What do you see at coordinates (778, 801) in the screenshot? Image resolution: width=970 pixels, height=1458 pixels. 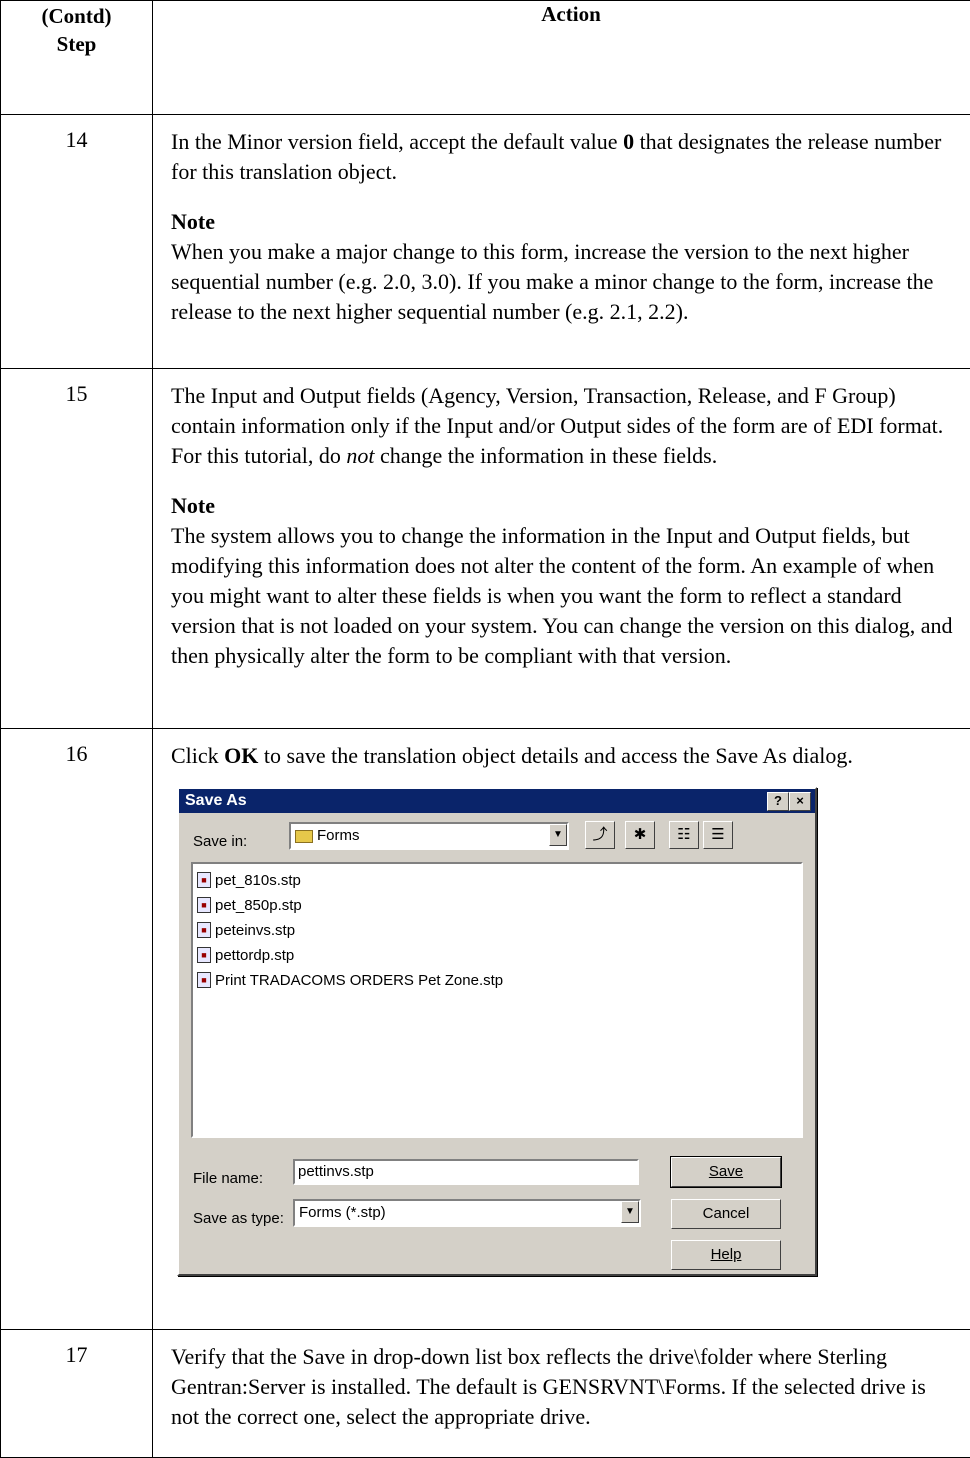 I see `help-title-button: ?` at bounding box center [778, 801].